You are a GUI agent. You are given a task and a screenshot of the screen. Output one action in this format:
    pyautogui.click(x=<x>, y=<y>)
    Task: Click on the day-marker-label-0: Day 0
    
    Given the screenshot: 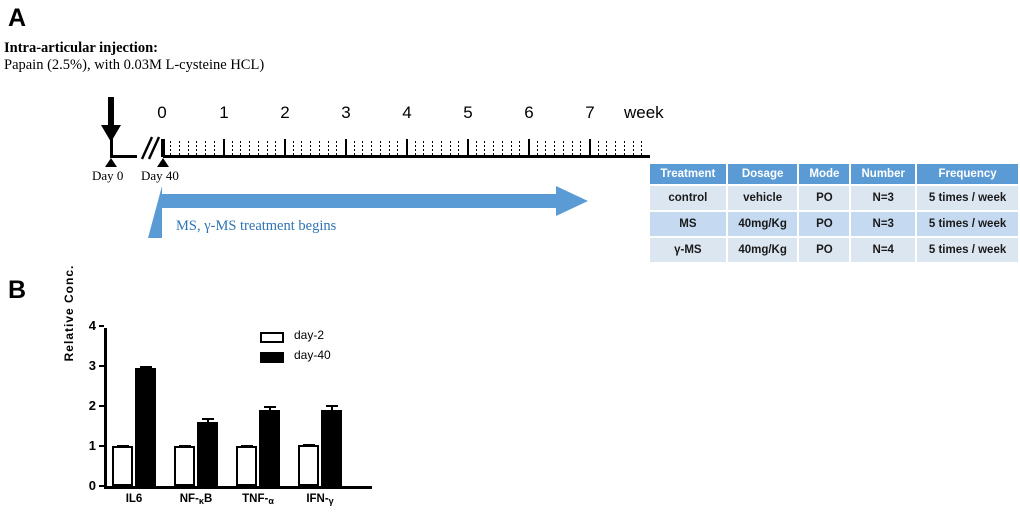 What is the action you would take?
    pyautogui.click(x=108, y=175)
    